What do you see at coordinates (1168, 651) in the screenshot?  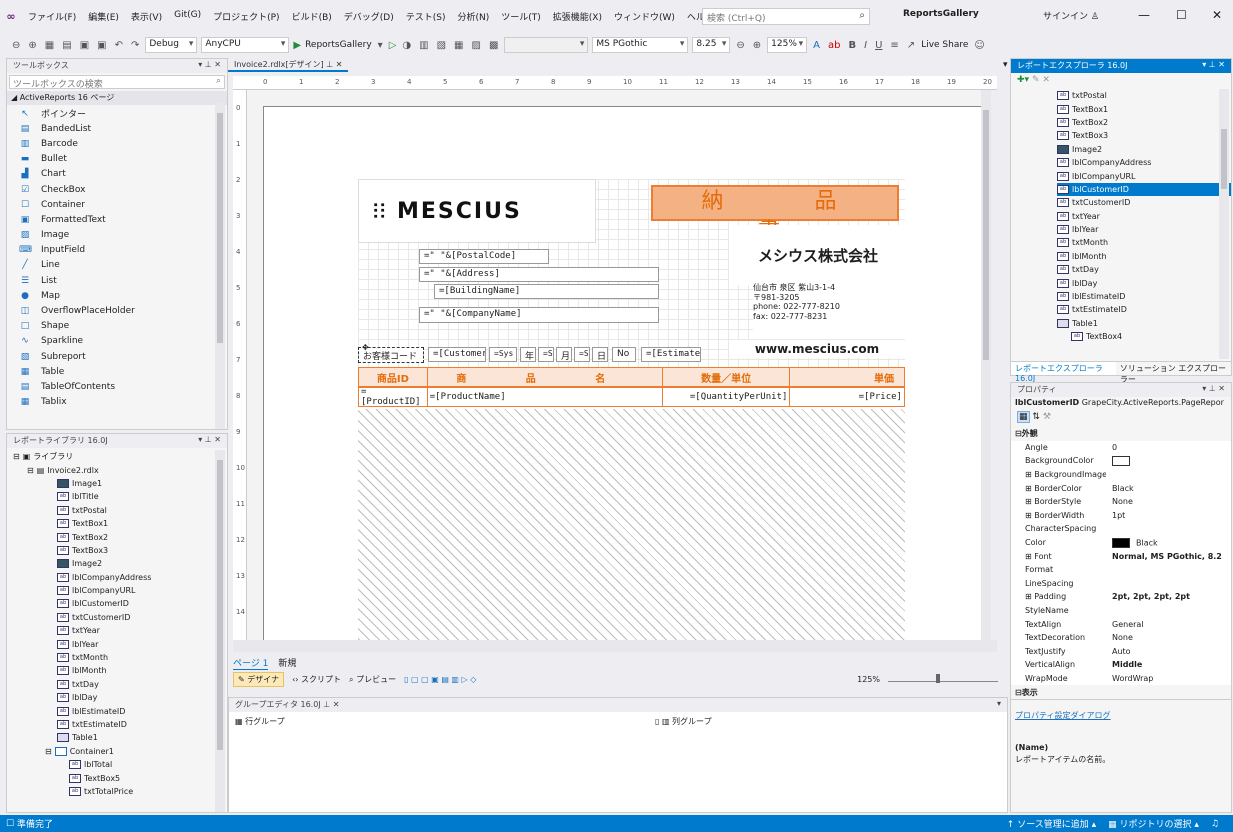 I see `prop-value: Auto` at bounding box center [1168, 651].